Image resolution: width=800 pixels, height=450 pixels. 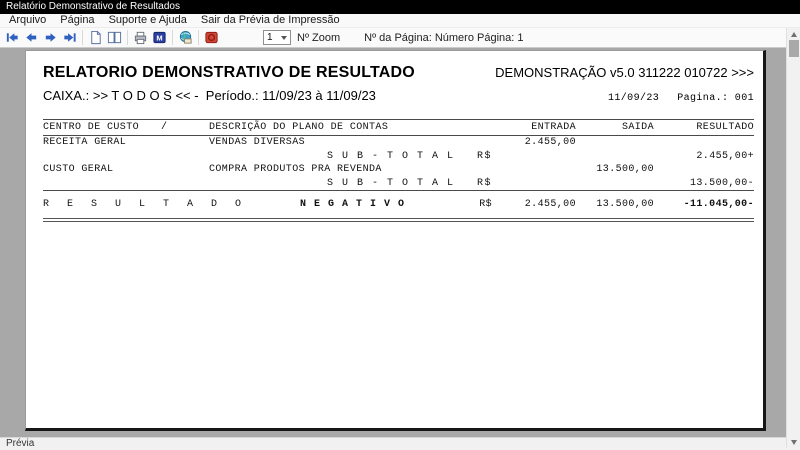 What do you see at coordinates (624, 72) in the screenshot?
I see `report-edition: DEMONSTRAÇÃO v5.0 311222 010722 >>>` at bounding box center [624, 72].